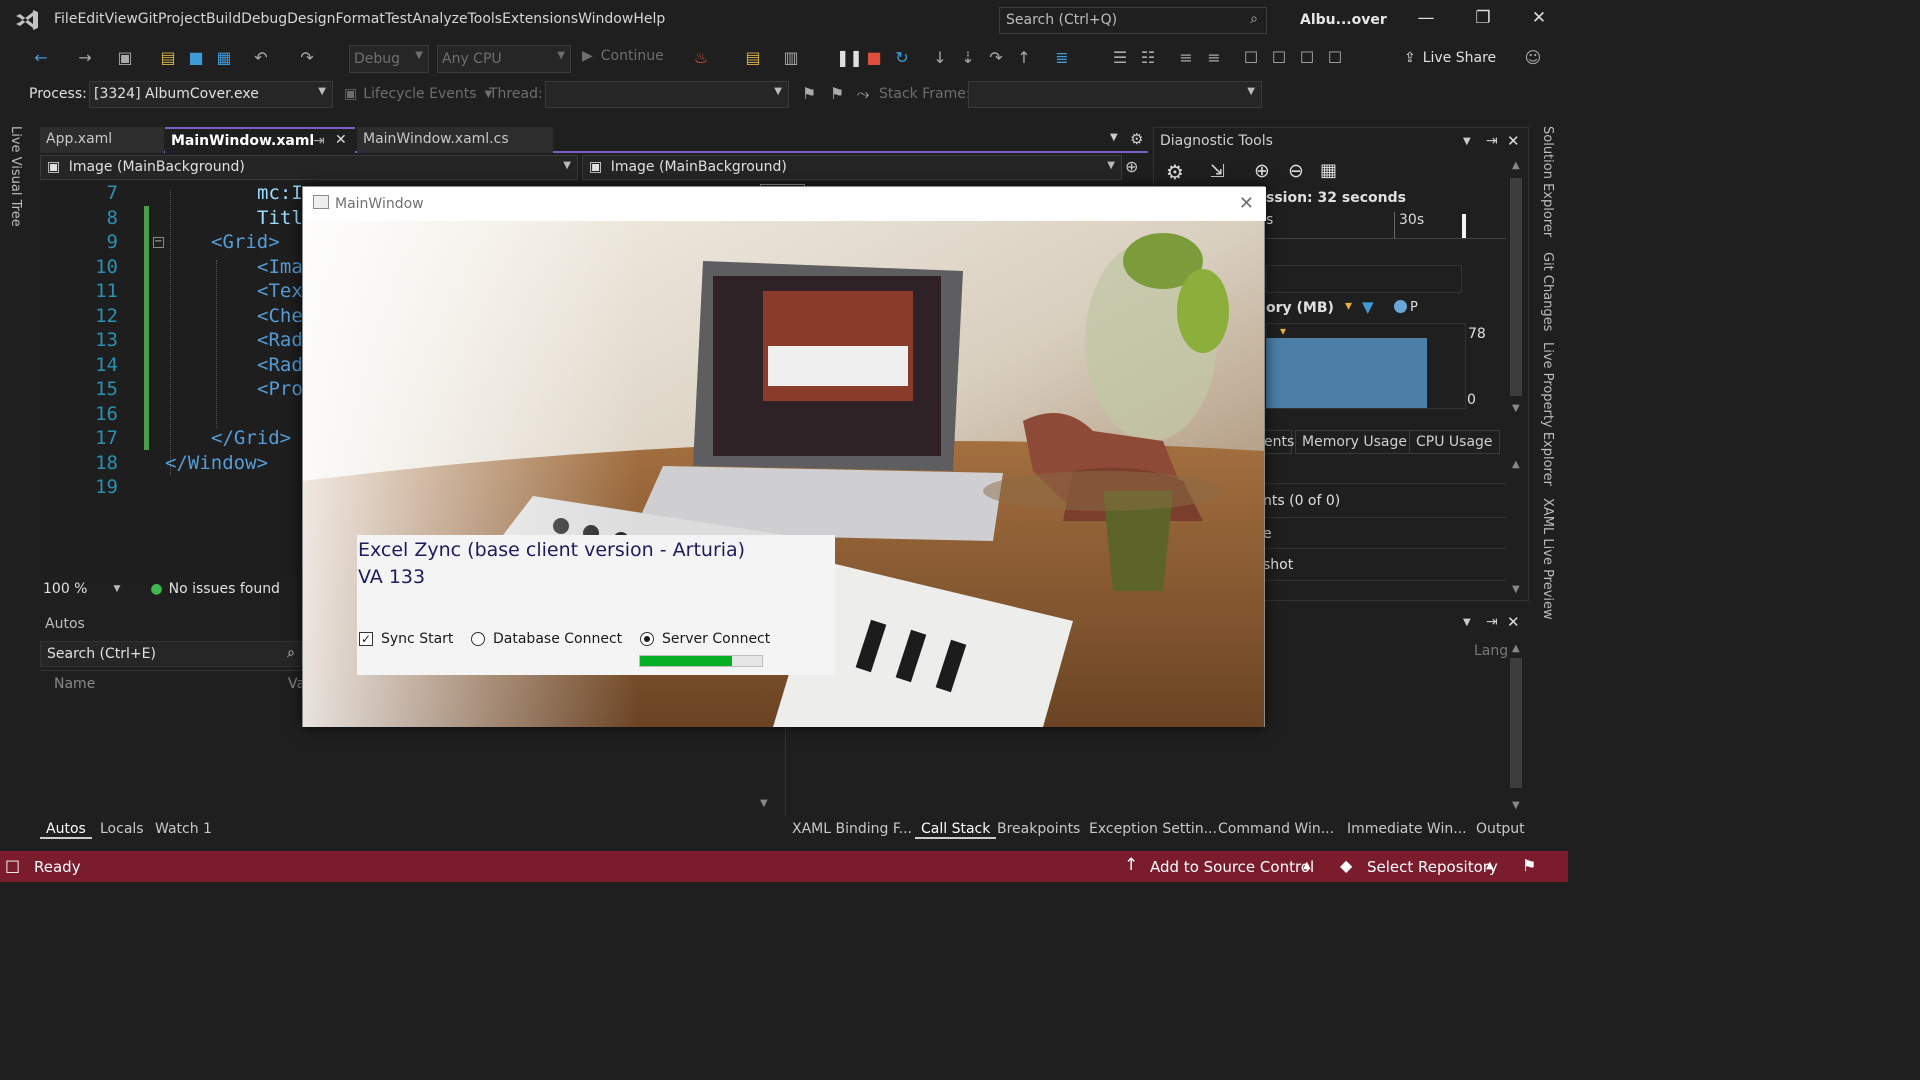 The image size is (1920, 1080). I want to click on menu-edit: Edit, so click(90, 19).